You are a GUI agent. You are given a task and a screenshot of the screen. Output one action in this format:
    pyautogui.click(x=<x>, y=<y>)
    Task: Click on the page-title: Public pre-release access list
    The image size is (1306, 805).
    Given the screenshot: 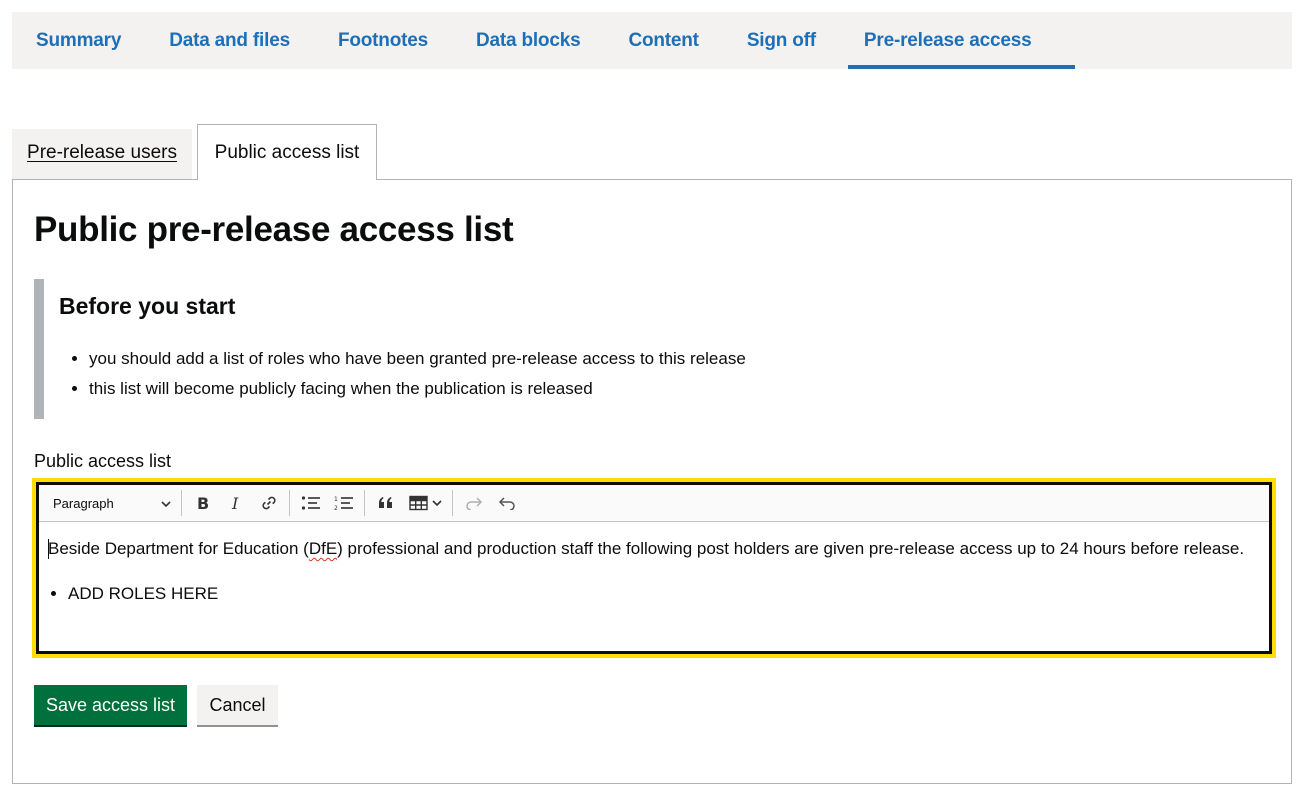 What is the action you would take?
    pyautogui.click(x=274, y=229)
    